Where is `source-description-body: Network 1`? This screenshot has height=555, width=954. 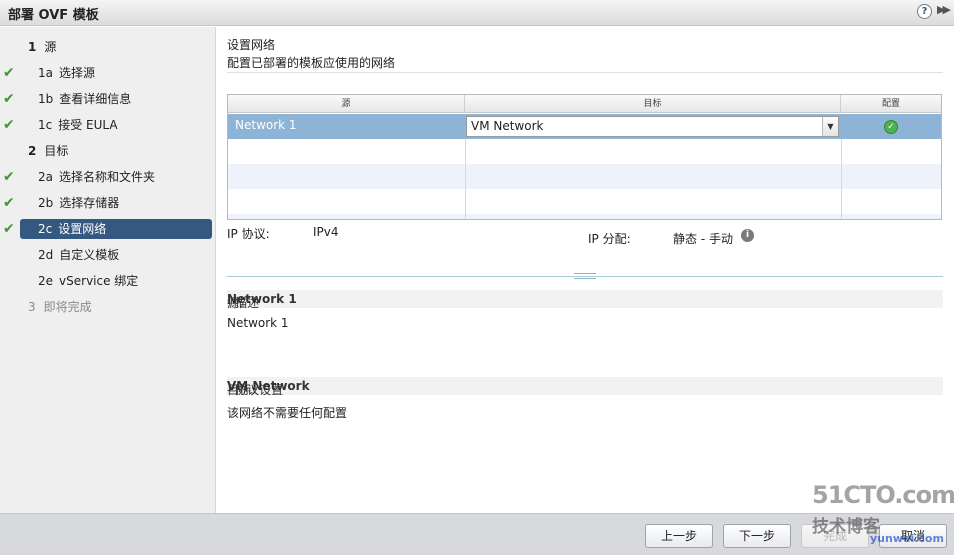
source-description-body: Network 1 is located at coordinates (258, 323).